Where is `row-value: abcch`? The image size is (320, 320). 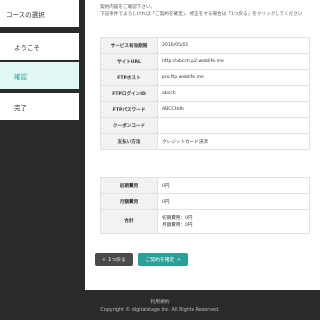
row-value: abcch is located at coordinates (233, 93).